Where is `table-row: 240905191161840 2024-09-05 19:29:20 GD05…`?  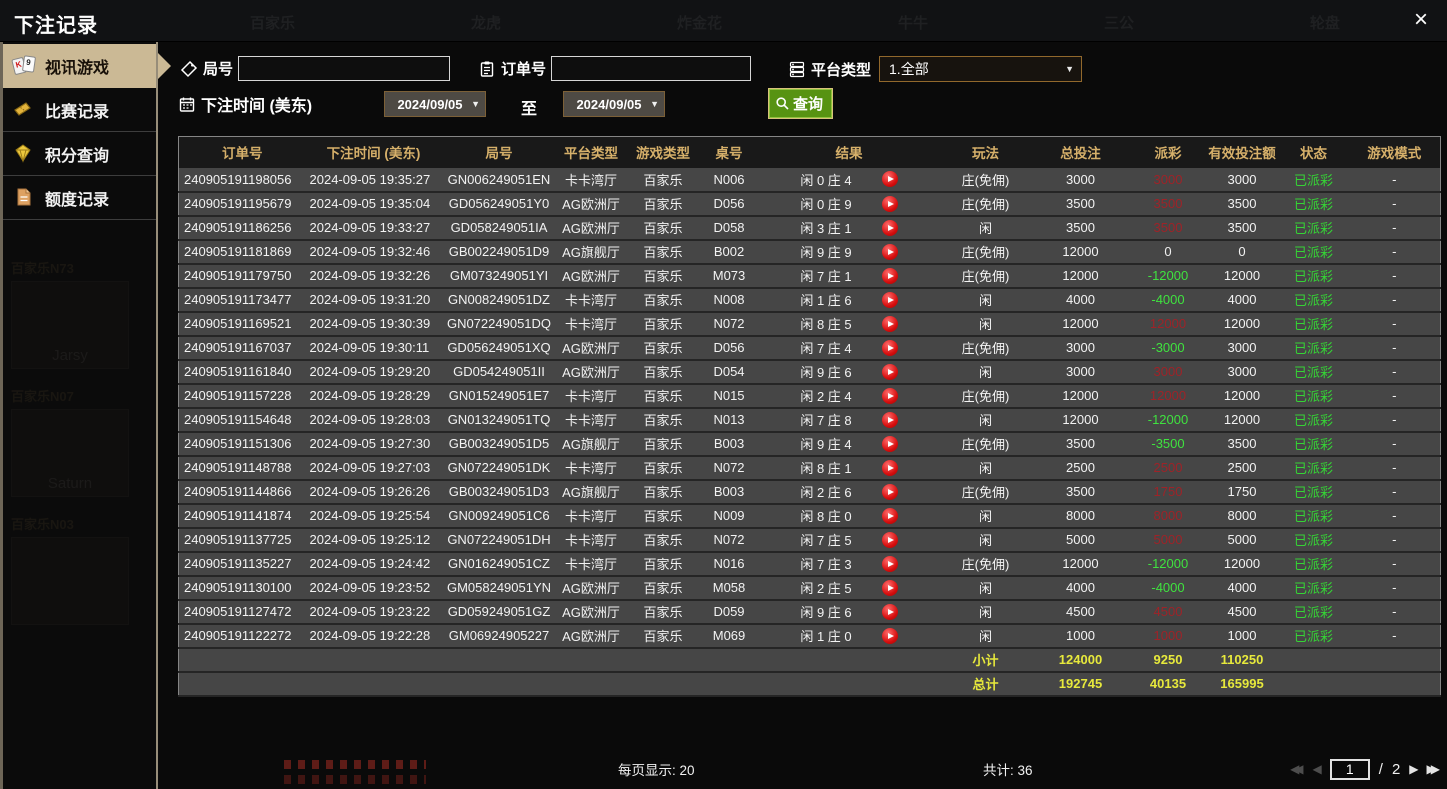
table-row: 240905191161840 2024-09-05 19:29:20 GD05… is located at coordinates (809, 372).